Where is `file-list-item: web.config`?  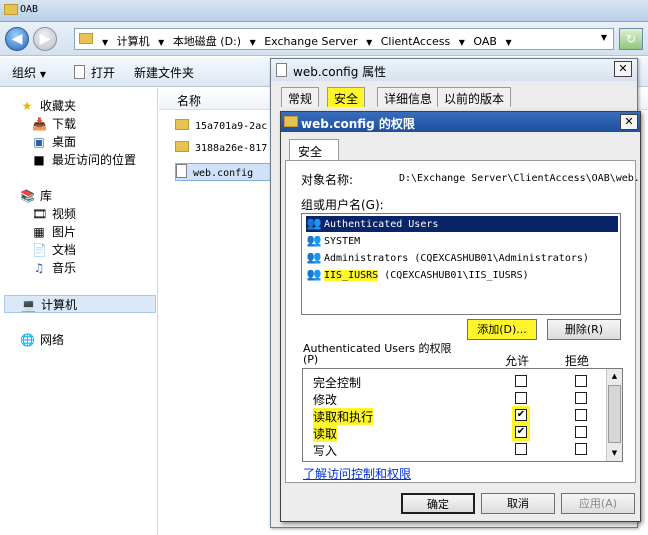
file-list-item: web.config is located at coordinates (225, 172).